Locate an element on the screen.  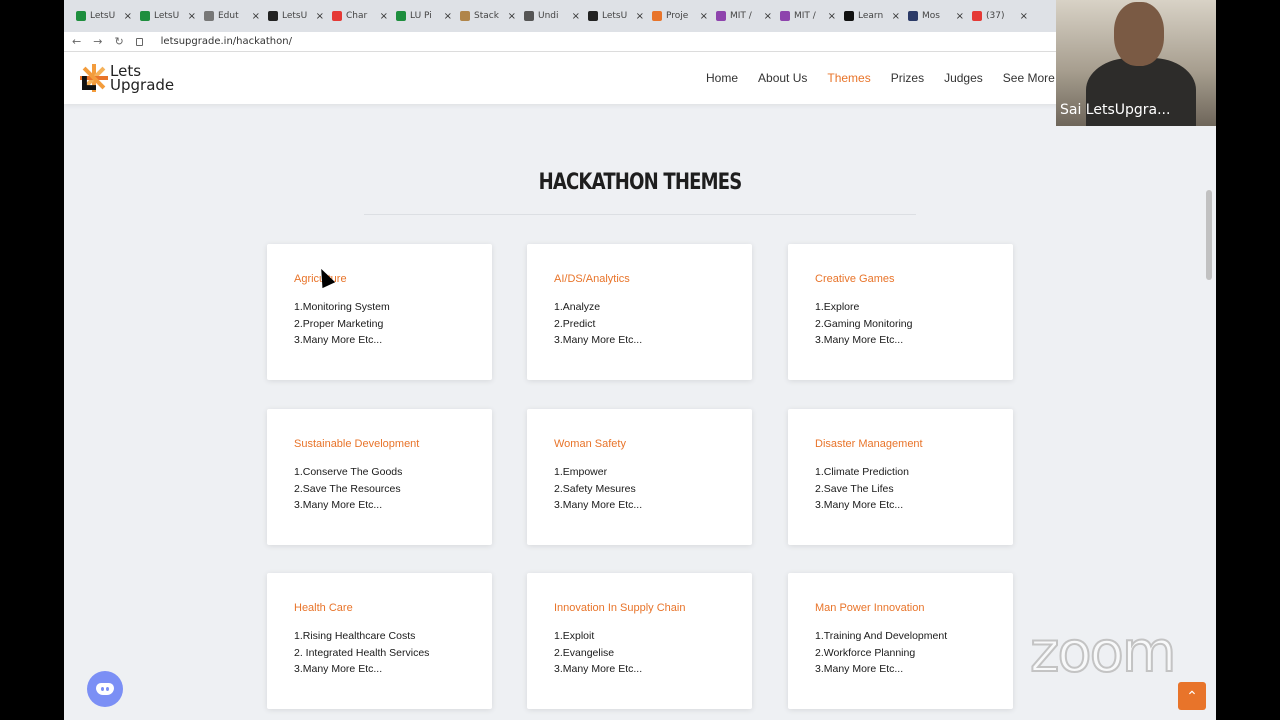
theme-item: 1.Rising Healthcare Costs is located at coordinates (355, 636).